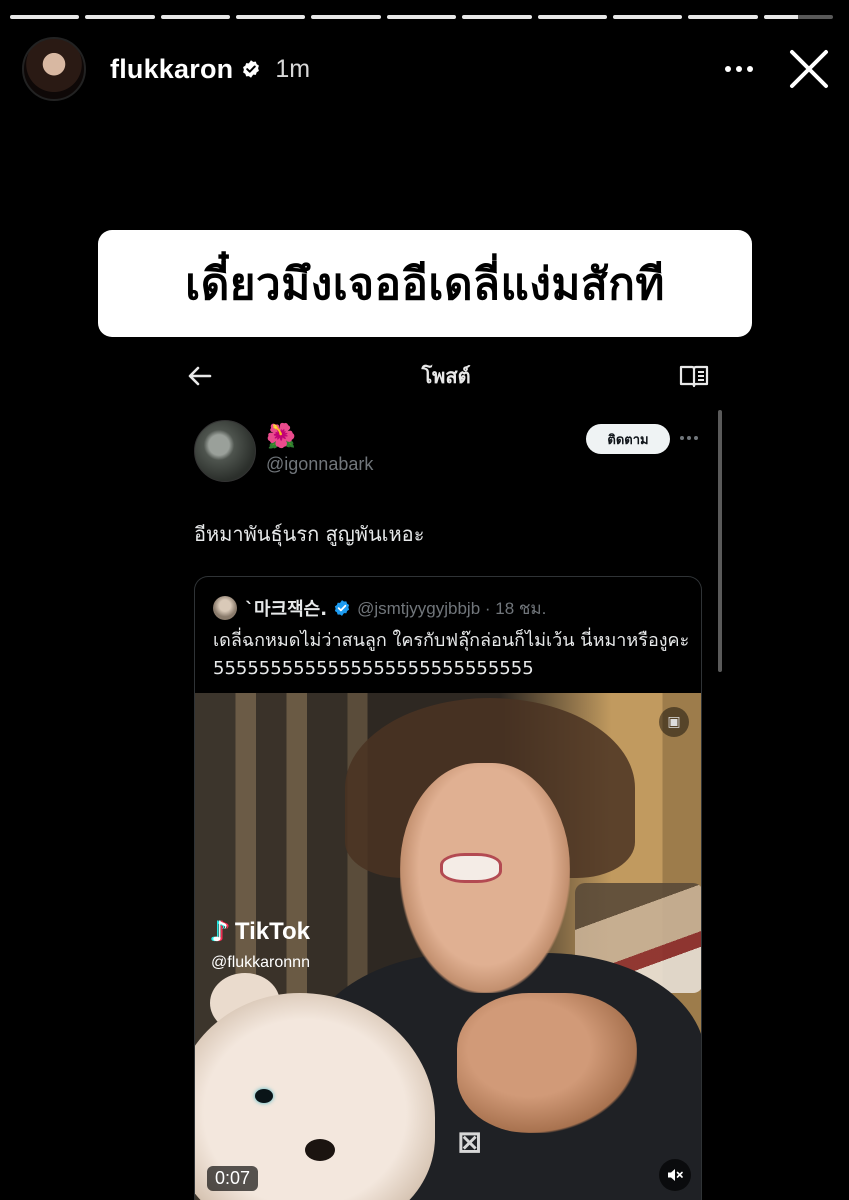  I want to click on mute-icon, so click(675, 1175).